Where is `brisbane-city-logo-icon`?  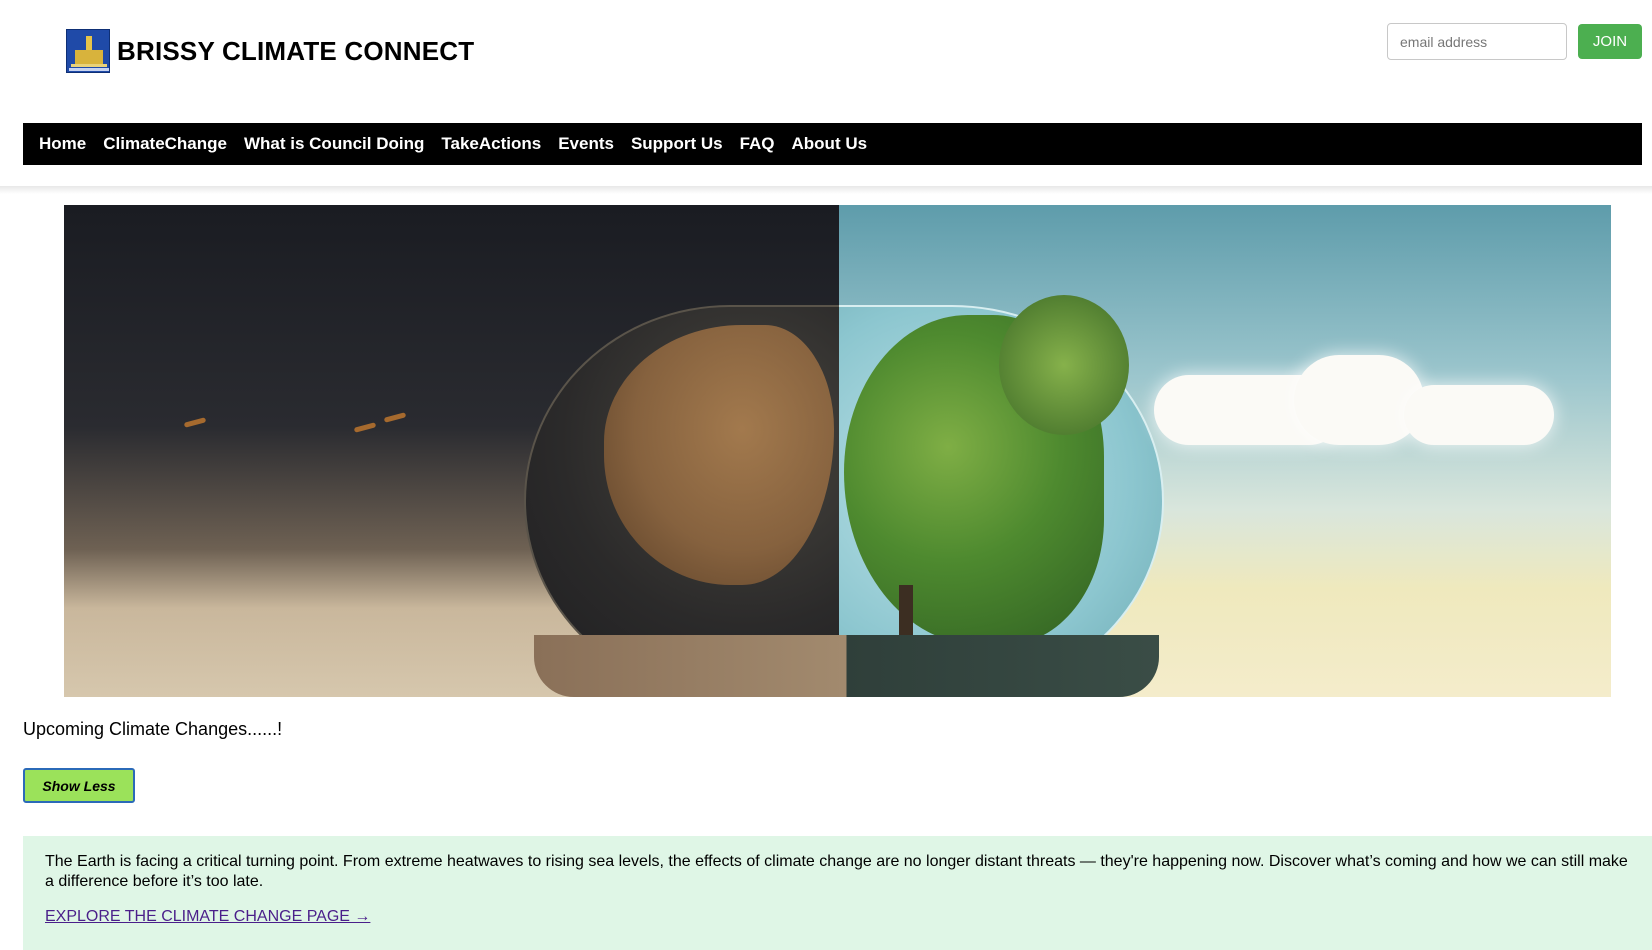
brisbane-city-logo-icon is located at coordinates (88, 51).